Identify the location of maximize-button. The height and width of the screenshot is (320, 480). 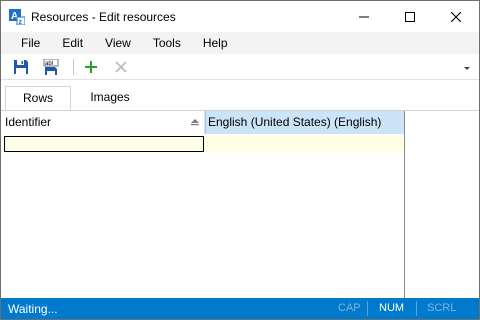
(410, 16).